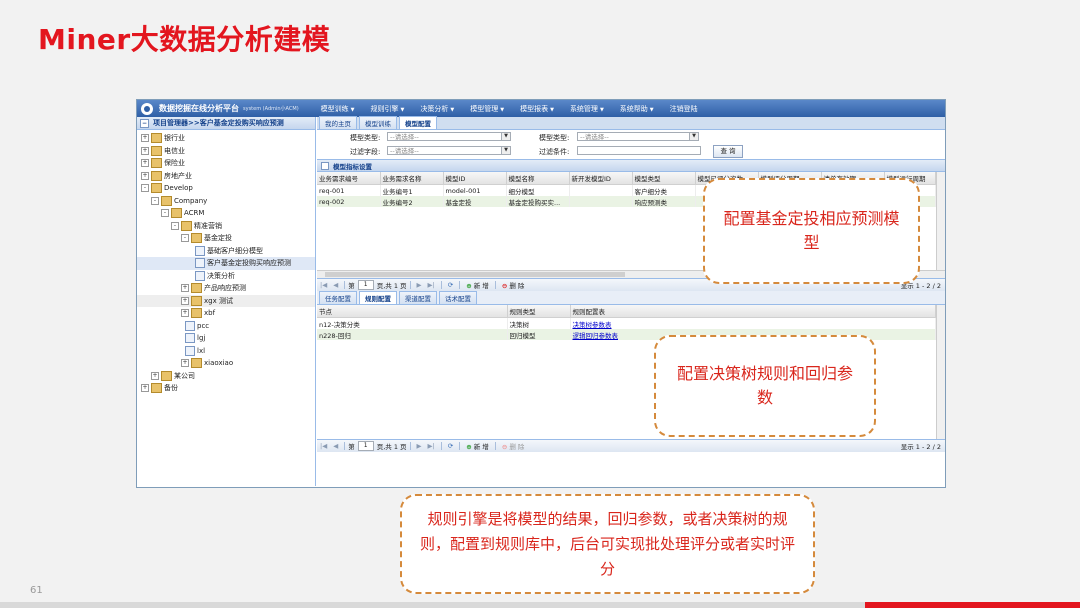 This screenshot has width=1080, height=608. What do you see at coordinates (487, 109) in the screenshot?
I see `menu-model-manage: 模型管理 ▼` at bounding box center [487, 109].